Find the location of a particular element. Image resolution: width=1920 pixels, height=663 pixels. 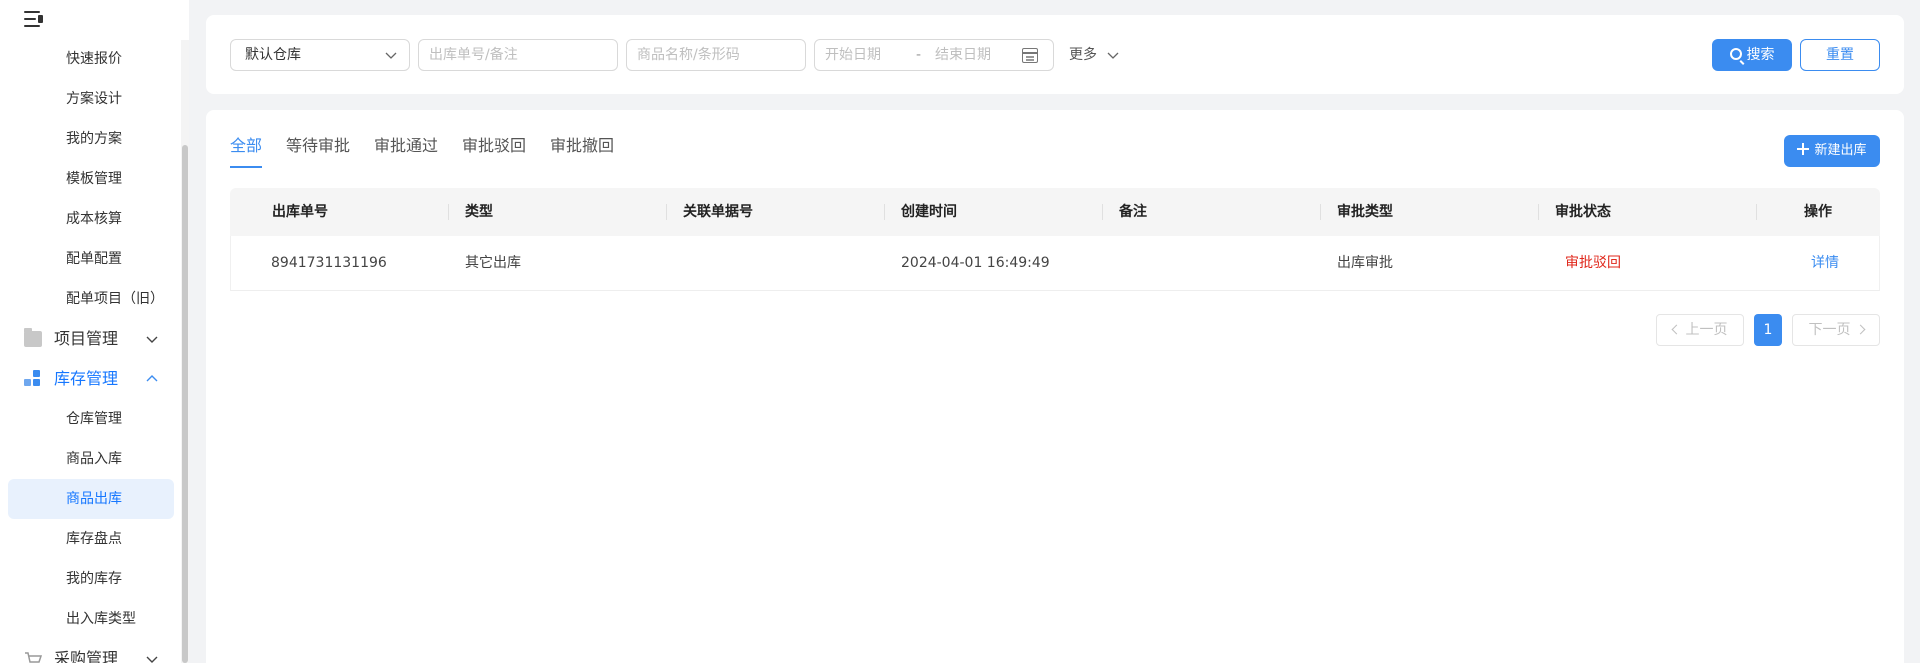

chevron-right-icon is located at coordinates (1860, 329).